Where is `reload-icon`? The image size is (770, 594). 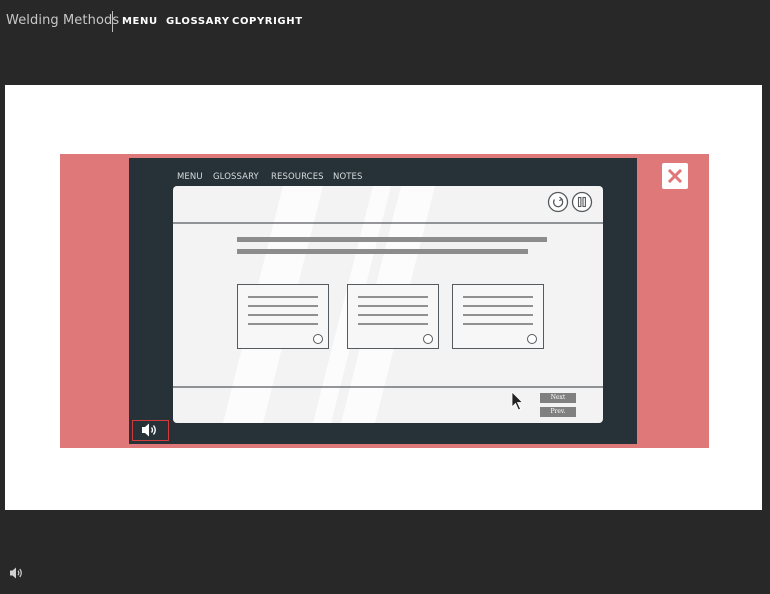
reload-icon is located at coordinates (558, 202).